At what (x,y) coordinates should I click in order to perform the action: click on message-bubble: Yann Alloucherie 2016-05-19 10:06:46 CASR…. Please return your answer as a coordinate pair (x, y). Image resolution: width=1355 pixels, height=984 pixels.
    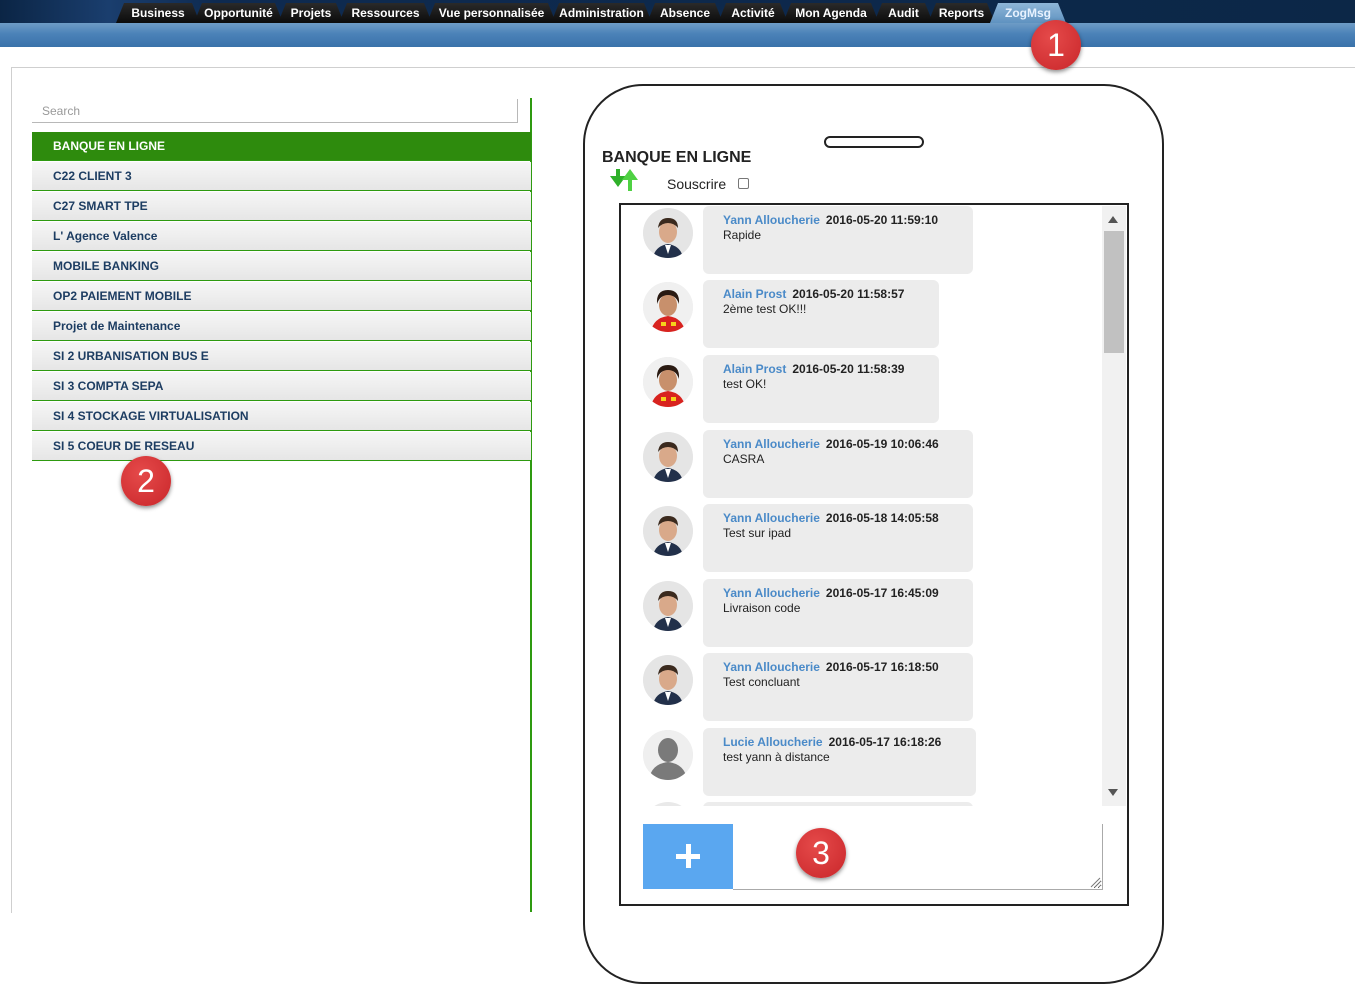
    Looking at the image, I should click on (838, 464).